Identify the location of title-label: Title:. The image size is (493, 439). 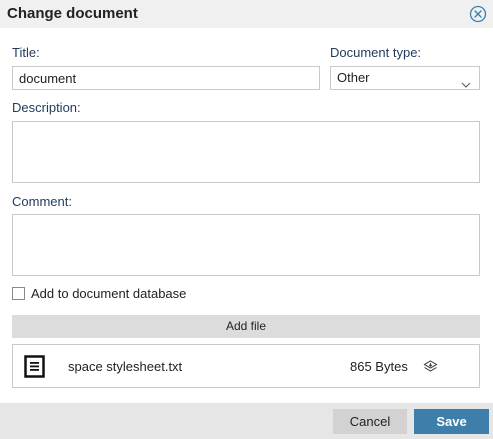
(26, 52).